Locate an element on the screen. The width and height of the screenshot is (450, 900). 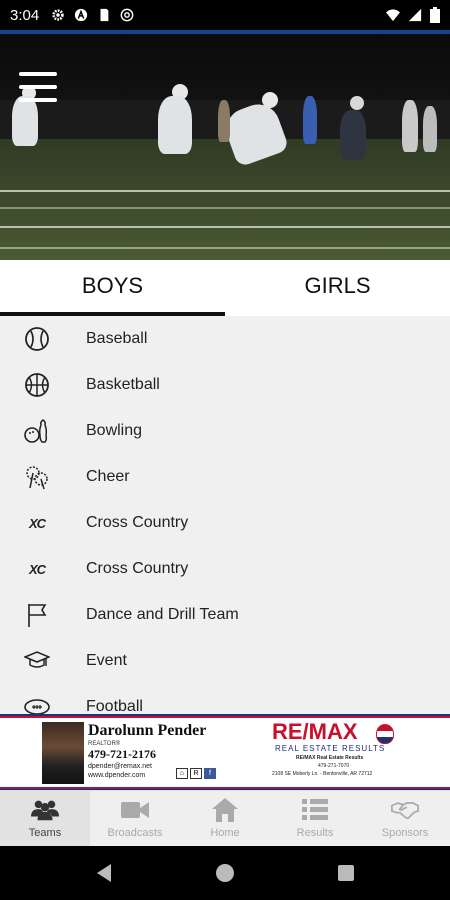
a-circle-icon is located at coordinates (81, 15).